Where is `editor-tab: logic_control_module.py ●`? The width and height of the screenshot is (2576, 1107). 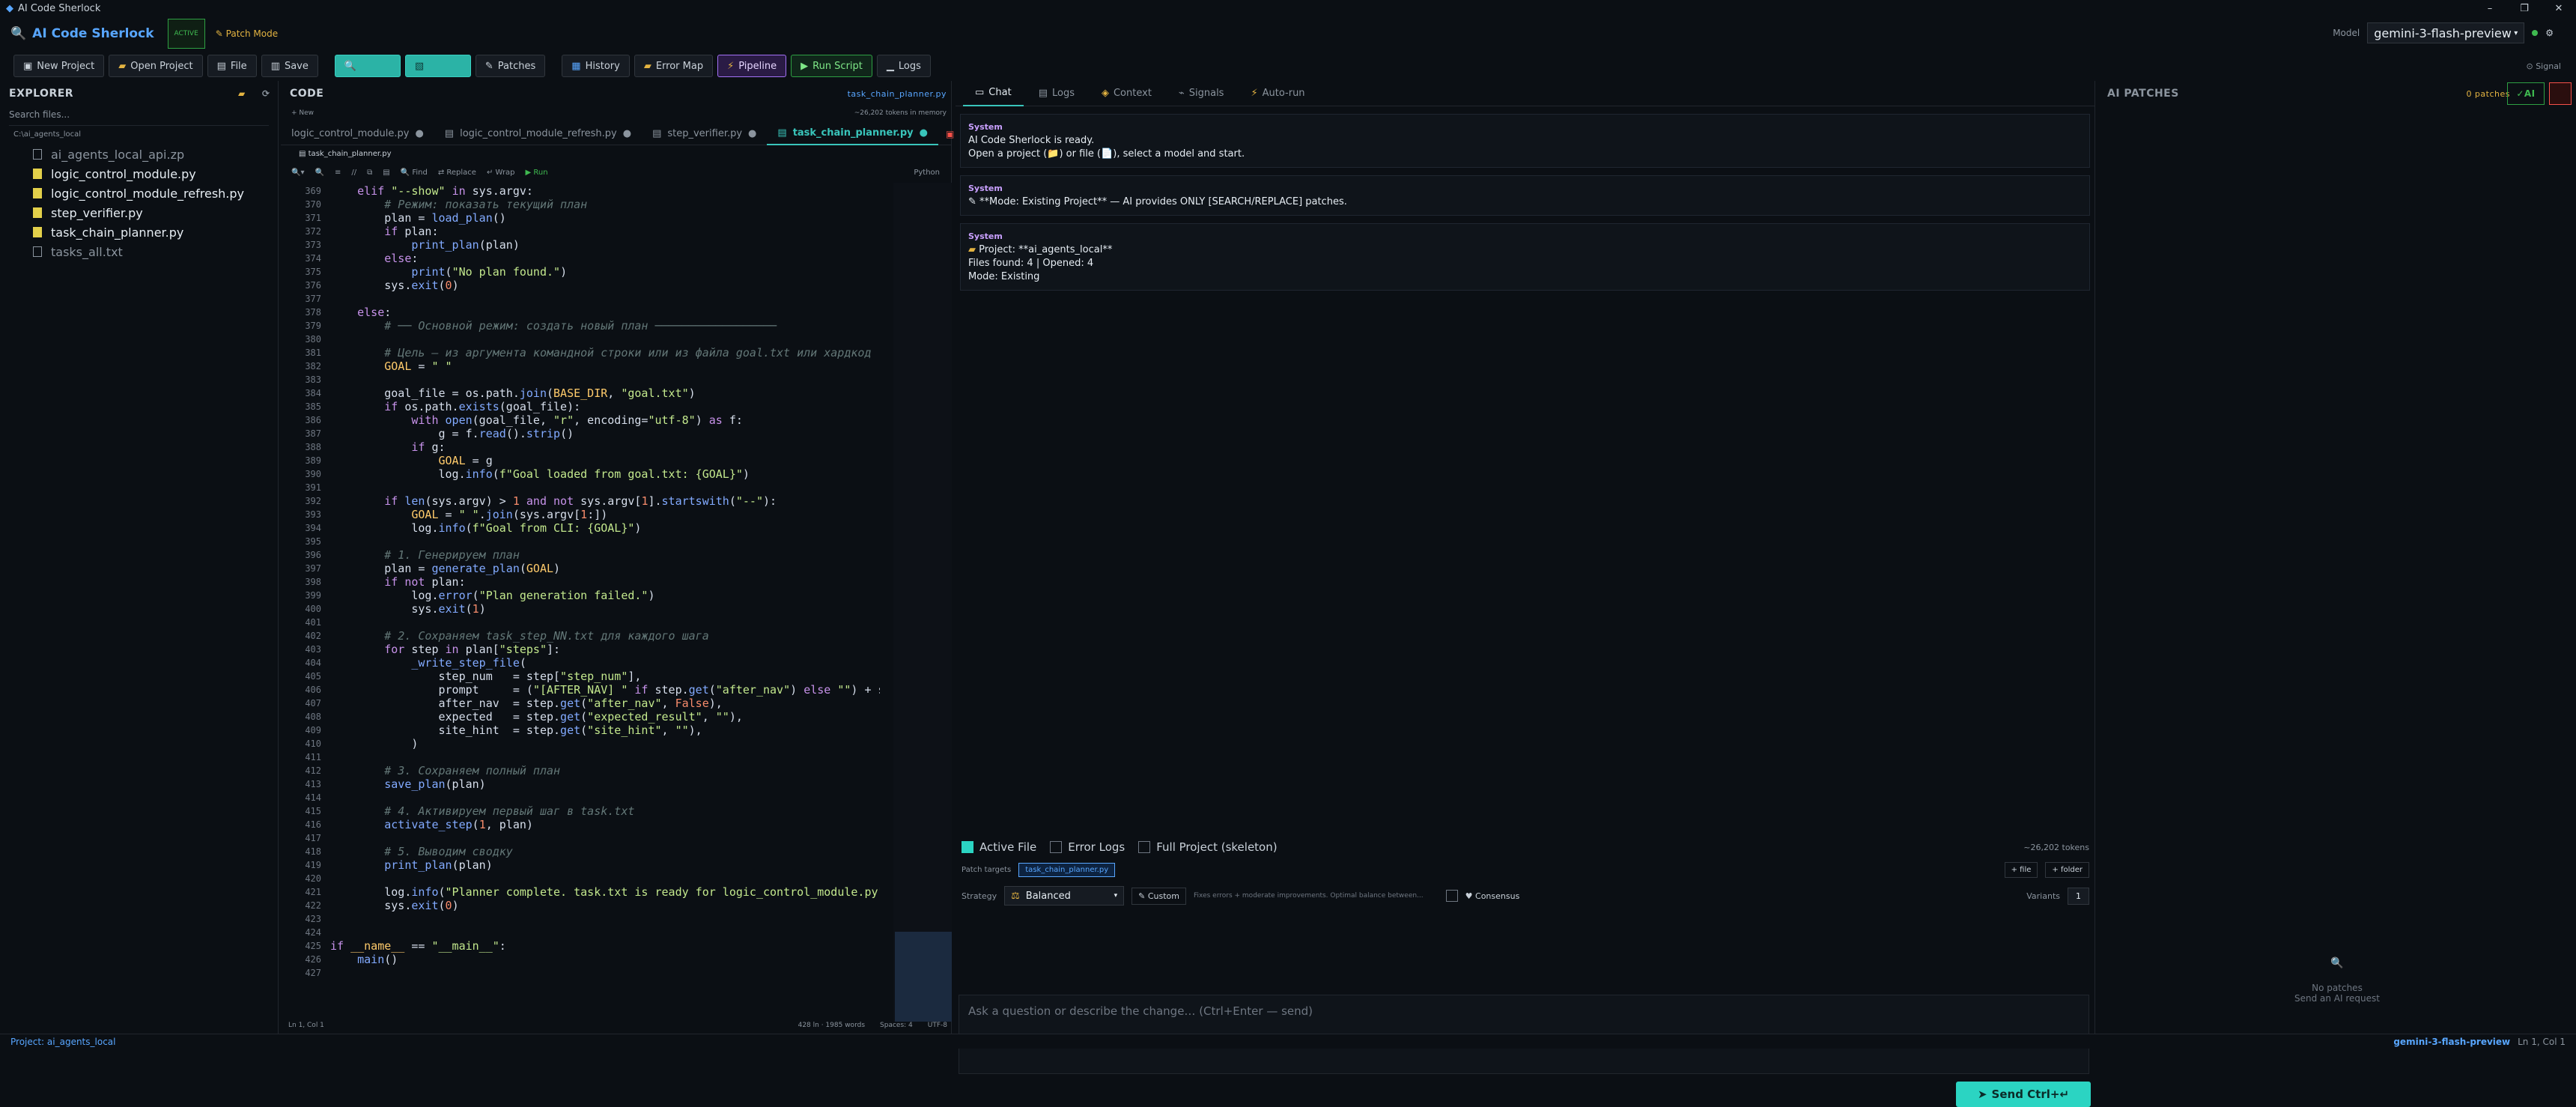
editor-tab: logic_control_module.py ● is located at coordinates (357, 134).